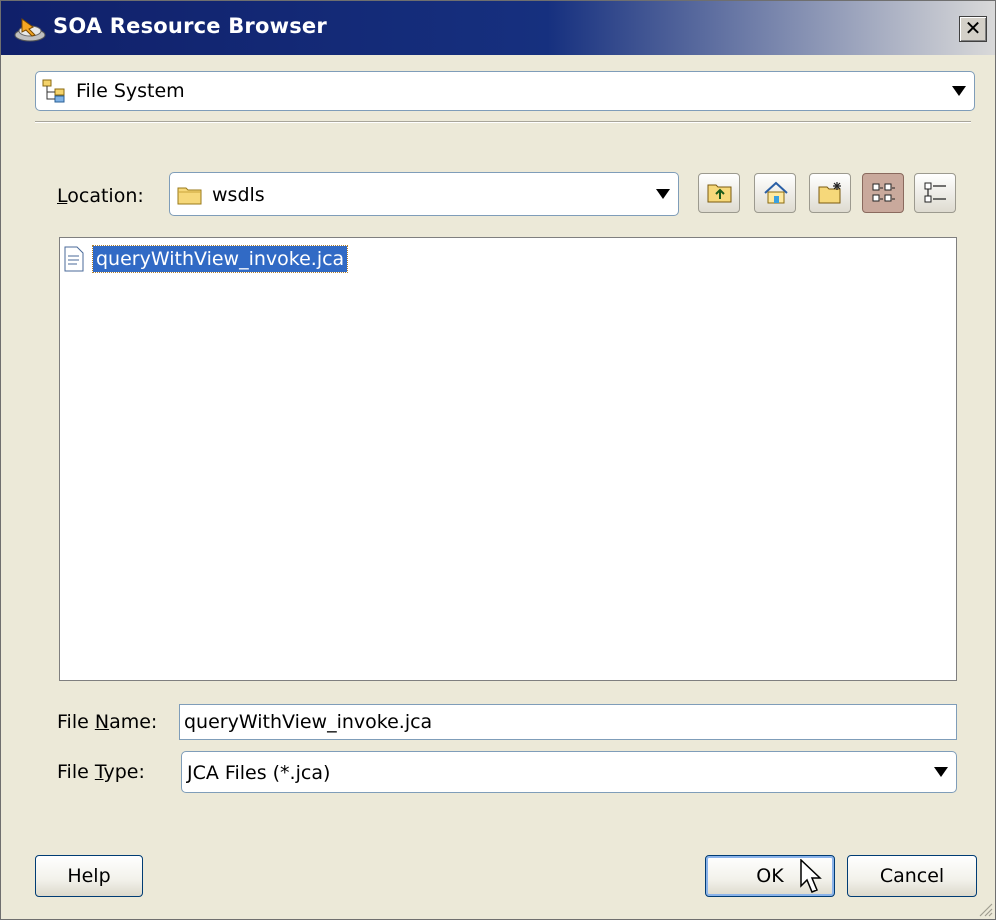 This screenshot has height=920, width=996. Describe the element at coordinates (569, 772) in the screenshot. I see `file-type-select: JCA Files (*.jca)` at that location.